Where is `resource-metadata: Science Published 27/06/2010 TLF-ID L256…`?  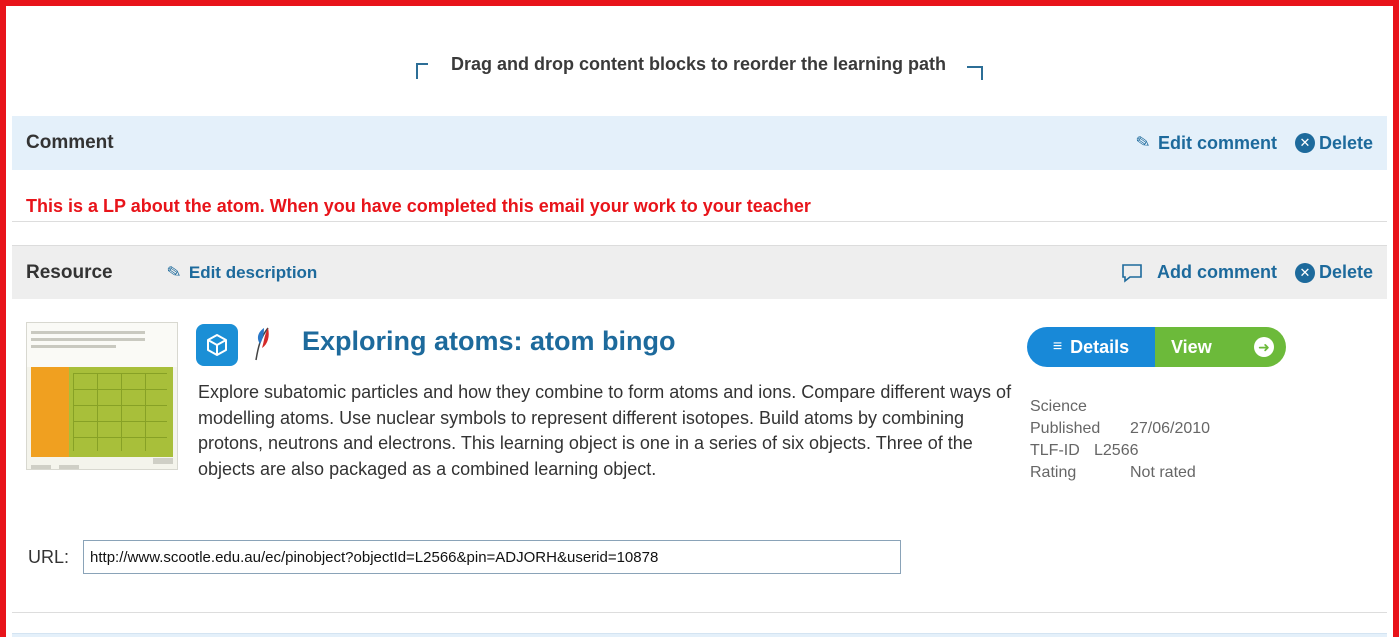 resource-metadata: Science Published 27/06/2010 TLF-ID L256… is located at coordinates (1120, 440).